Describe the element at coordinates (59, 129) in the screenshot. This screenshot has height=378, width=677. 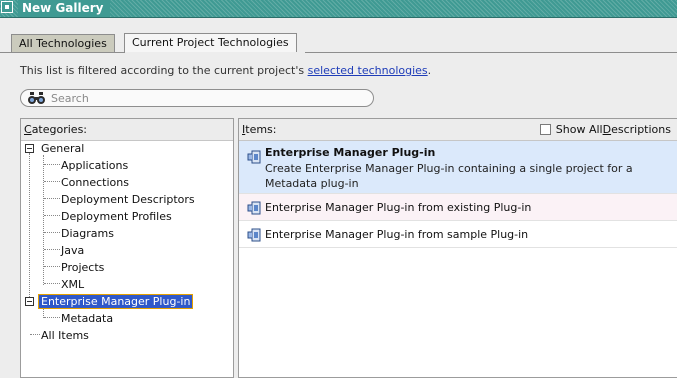
I see `categories-header-label: ategories:` at that location.